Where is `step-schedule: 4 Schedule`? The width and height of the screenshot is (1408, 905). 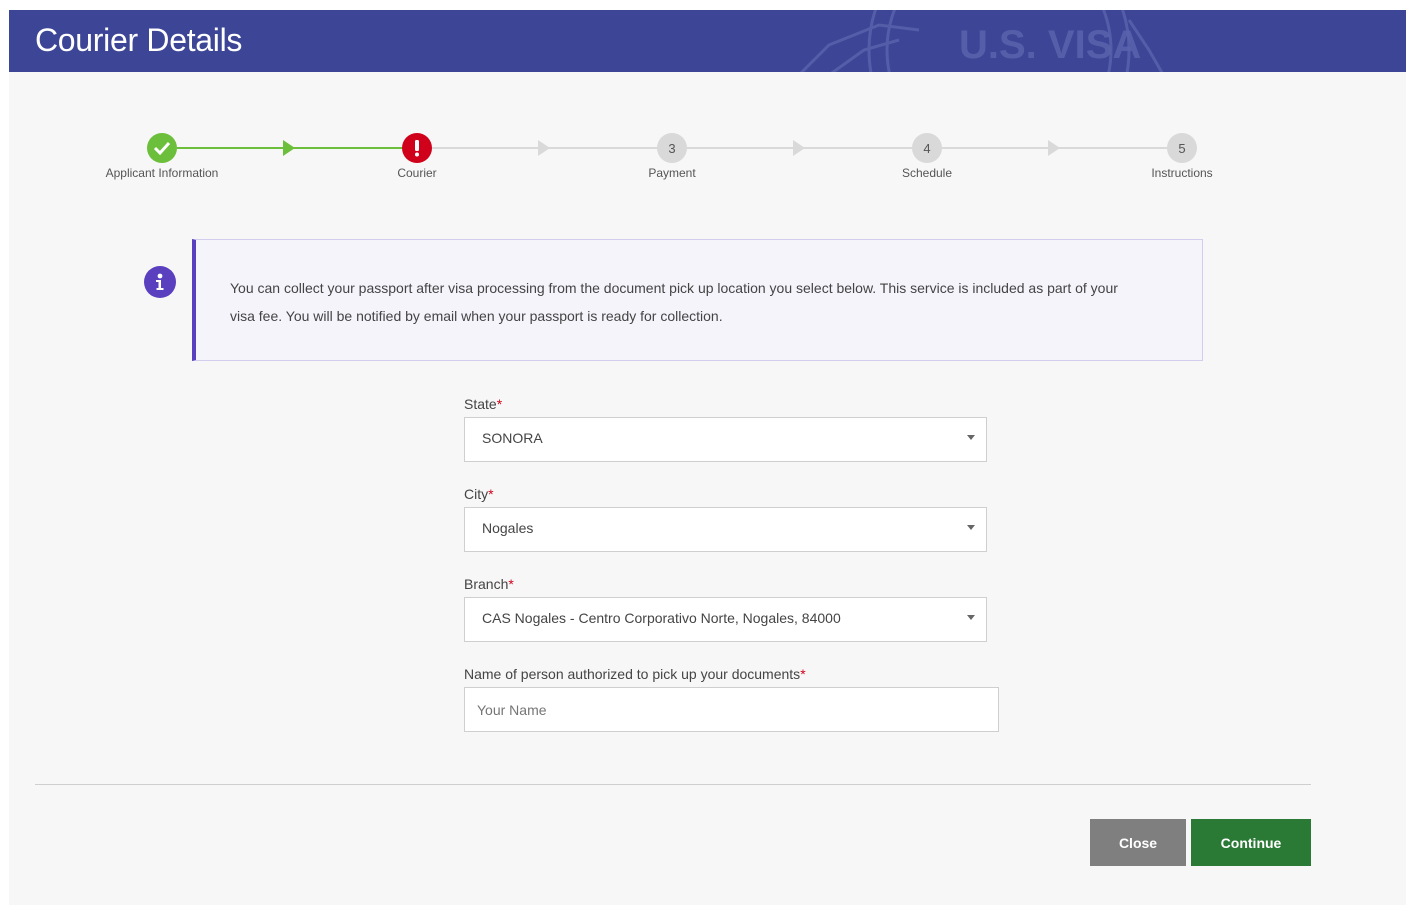 step-schedule: 4 Schedule is located at coordinates (927, 156).